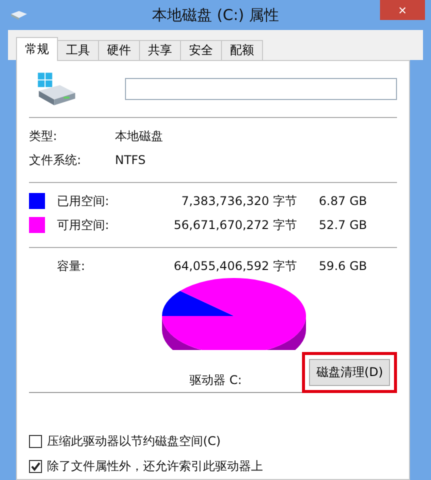 This screenshot has width=431, height=480. Describe the element at coordinates (83, 225) in the screenshot. I see `space-label: 可用空间:` at that location.